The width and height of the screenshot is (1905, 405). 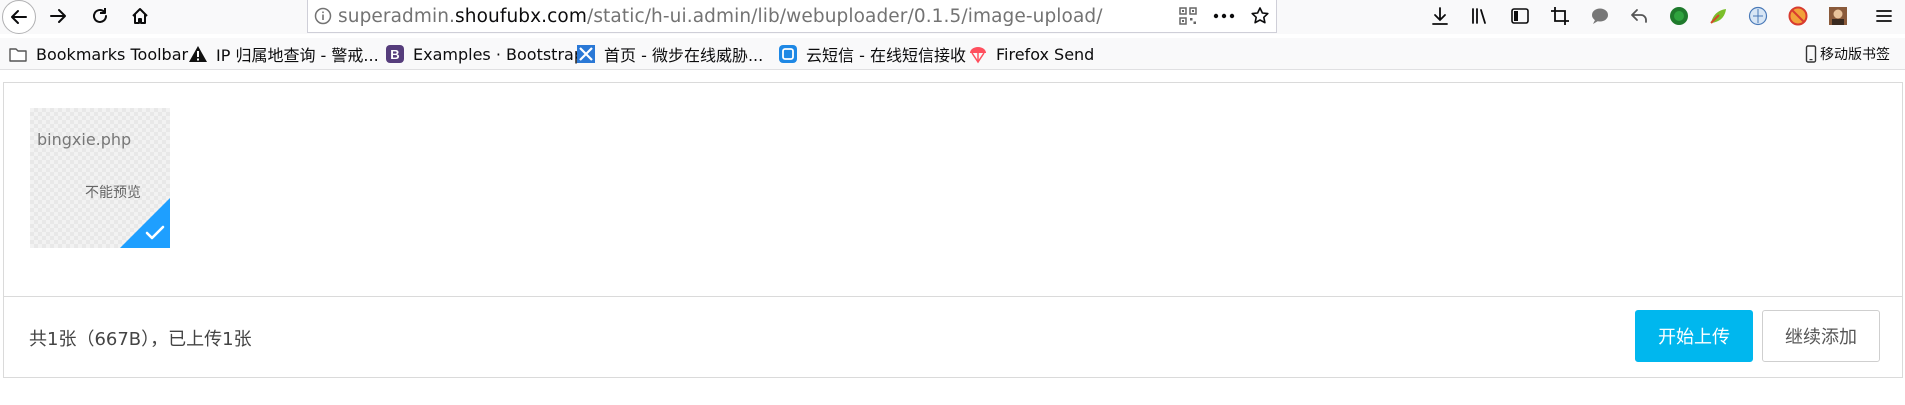 I want to click on sidebar-icon, so click(x=1520, y=16).